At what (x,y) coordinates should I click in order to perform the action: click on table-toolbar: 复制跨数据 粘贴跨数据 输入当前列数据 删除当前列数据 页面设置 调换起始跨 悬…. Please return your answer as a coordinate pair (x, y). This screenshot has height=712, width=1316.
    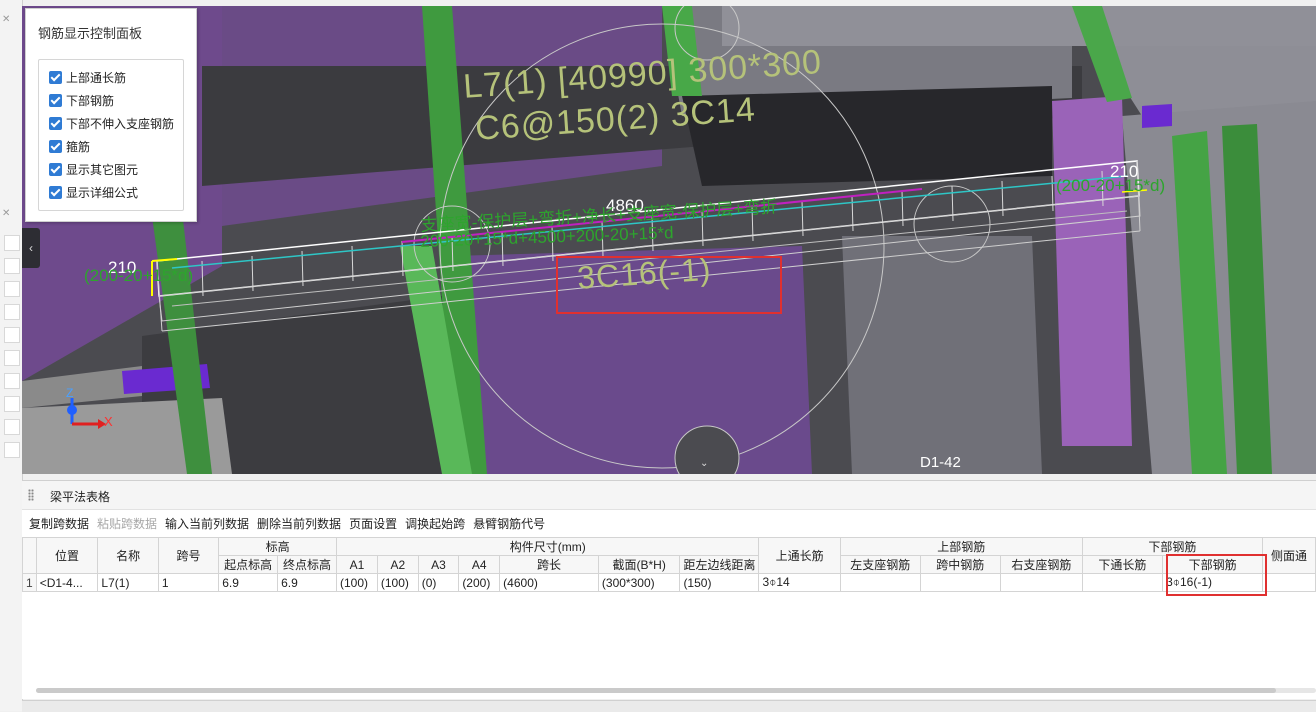
    Looking at the image, I should click on (284, 524).